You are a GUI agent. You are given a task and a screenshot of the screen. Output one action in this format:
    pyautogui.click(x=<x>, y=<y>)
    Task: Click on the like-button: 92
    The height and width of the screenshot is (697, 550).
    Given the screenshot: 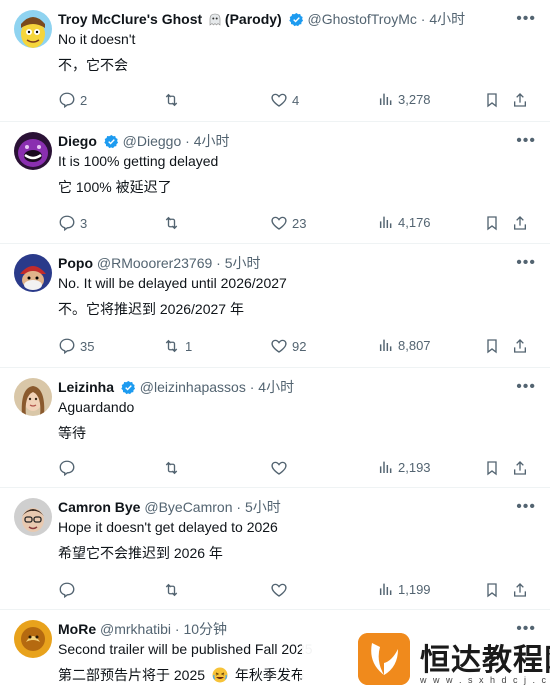 What is the action you would take?
    pyautogui.click(x=288, y=346)
    